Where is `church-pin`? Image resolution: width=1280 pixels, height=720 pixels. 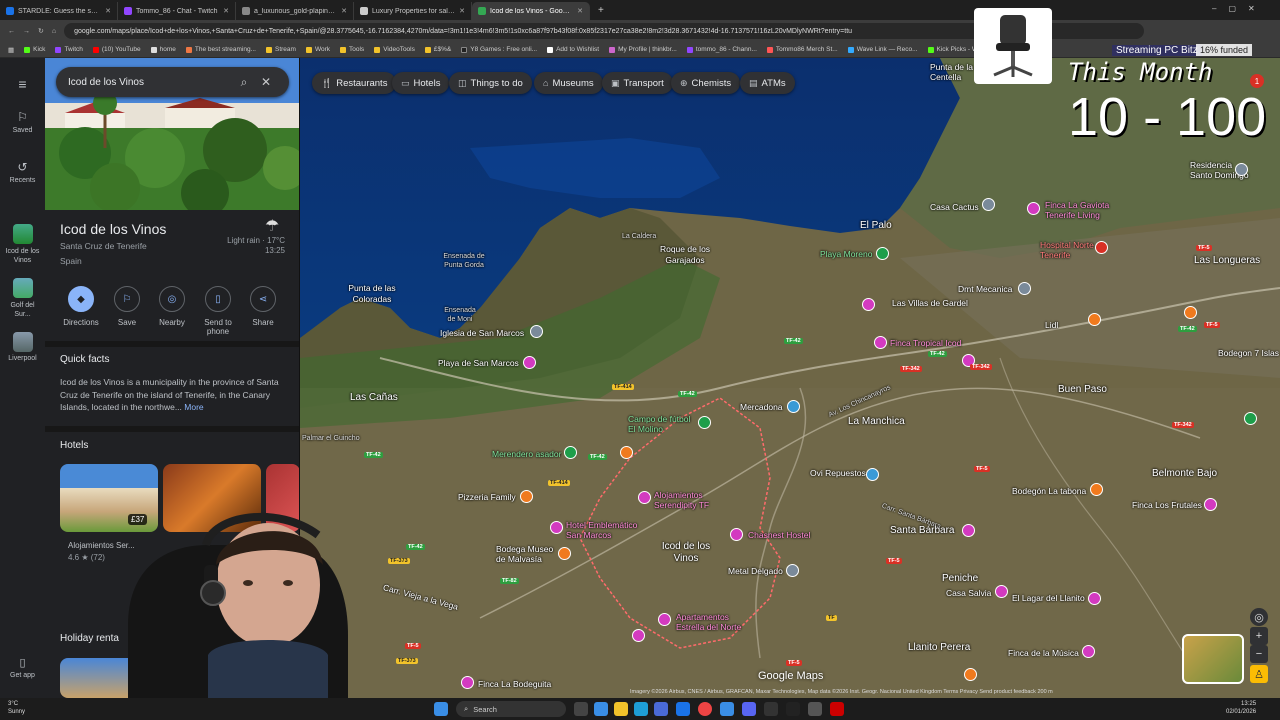 church-pin is located at coordinates (536, 331).